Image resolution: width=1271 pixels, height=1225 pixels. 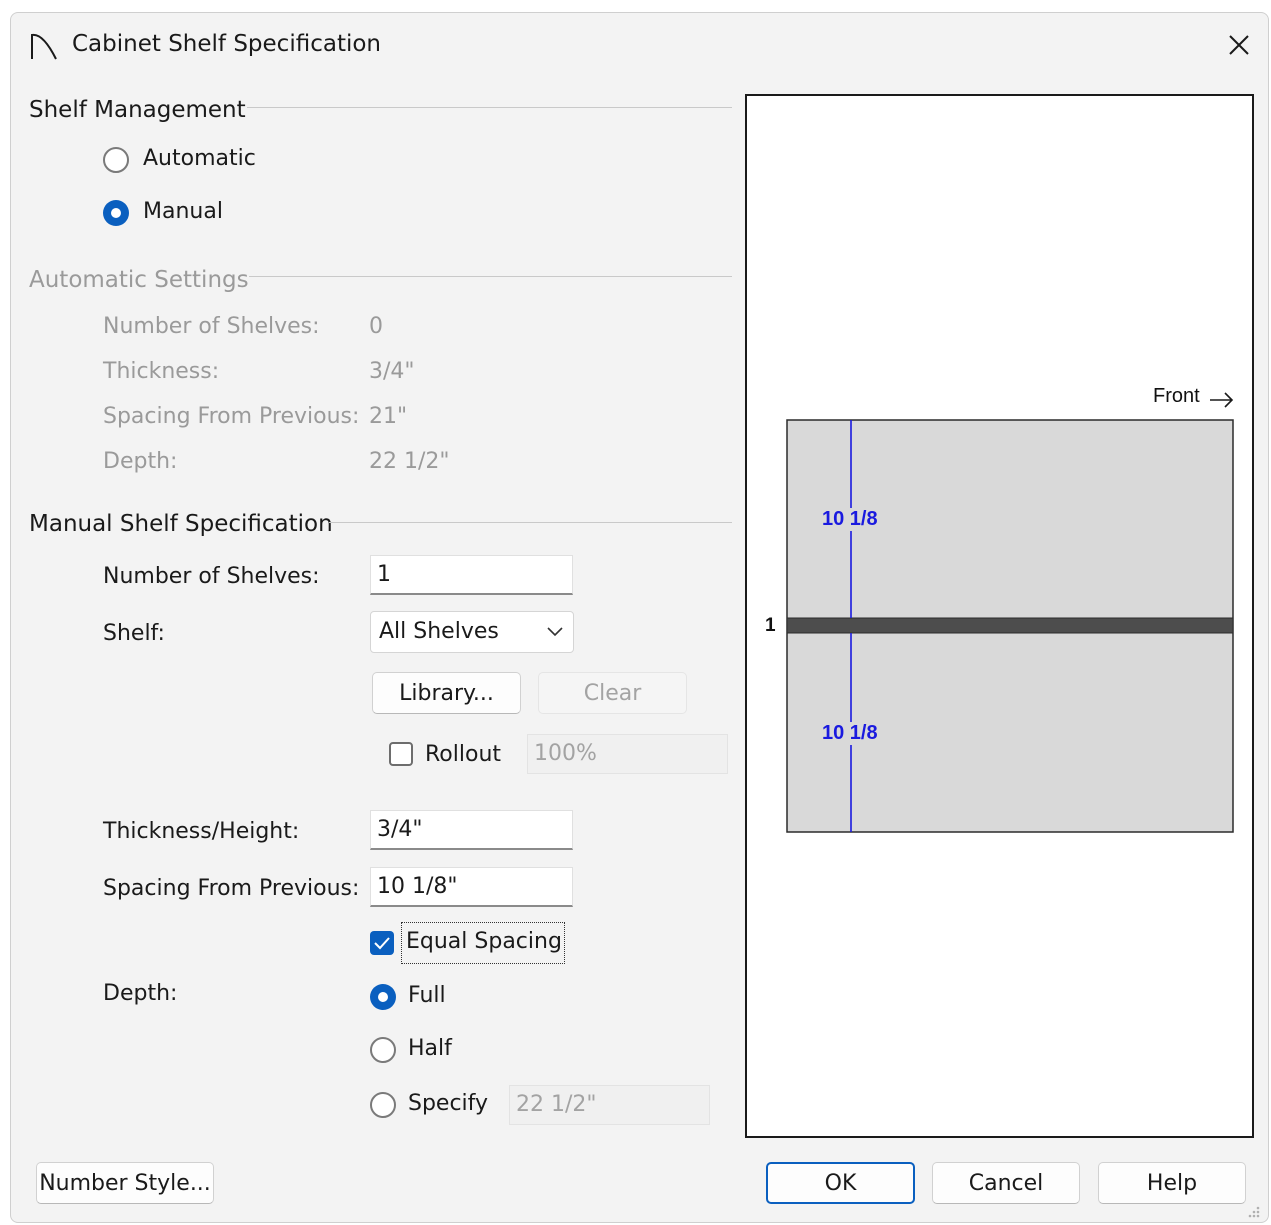 What do you see at coordinates (137, 110) in the screenshot?
I see `shelf-management-heading: Shelf Management` at bounding box center [137, 110].